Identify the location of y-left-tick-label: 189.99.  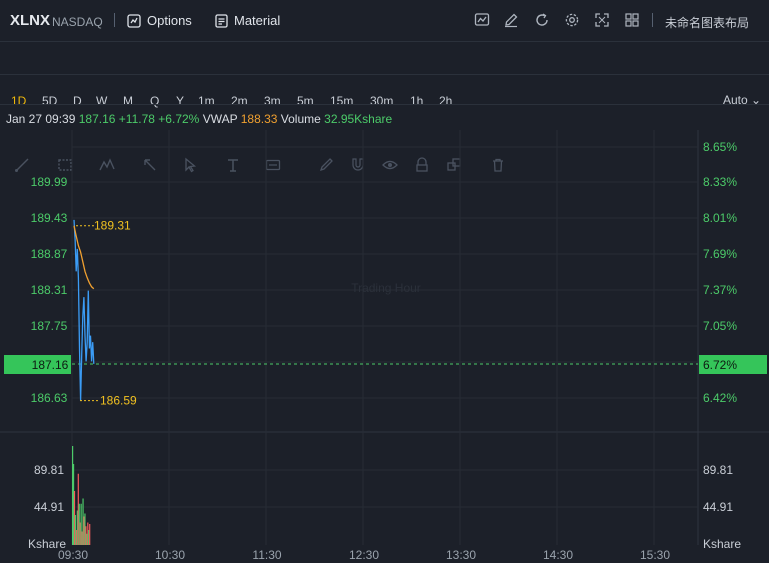
(49, 182).